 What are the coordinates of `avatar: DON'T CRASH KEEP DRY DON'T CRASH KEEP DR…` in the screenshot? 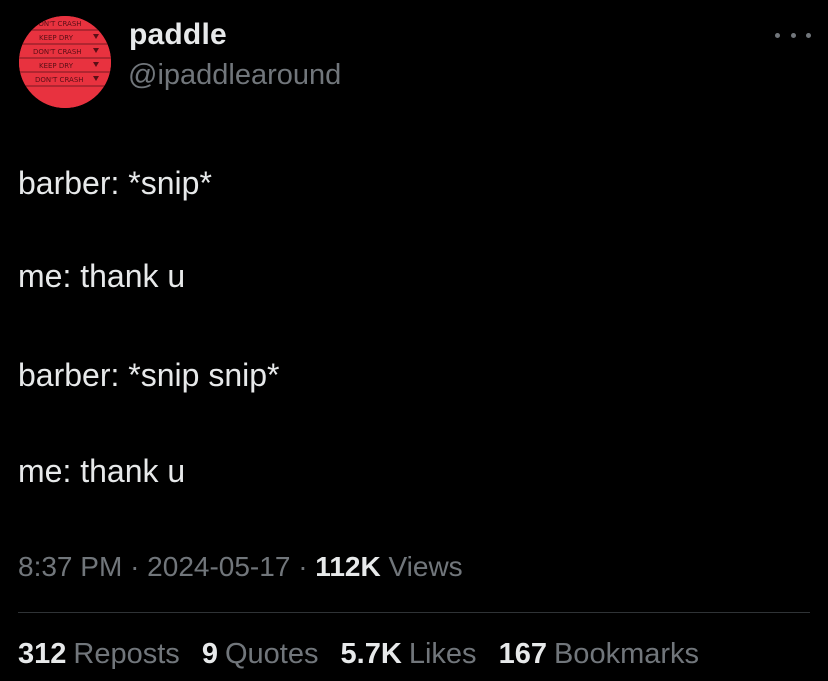 It's located at (65, 62).